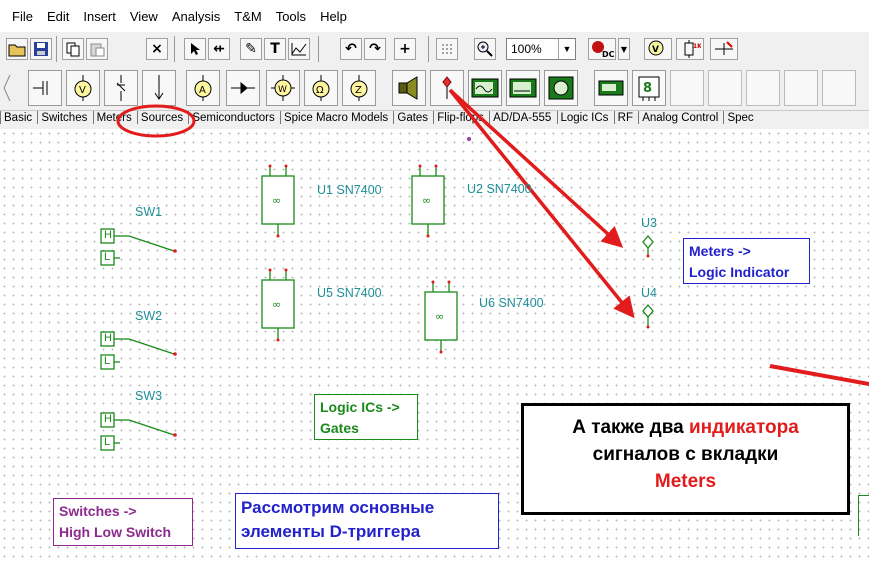 This screenshot has width=869, height=561. I want to click on meters-tab-highlight, so click(156, 121).